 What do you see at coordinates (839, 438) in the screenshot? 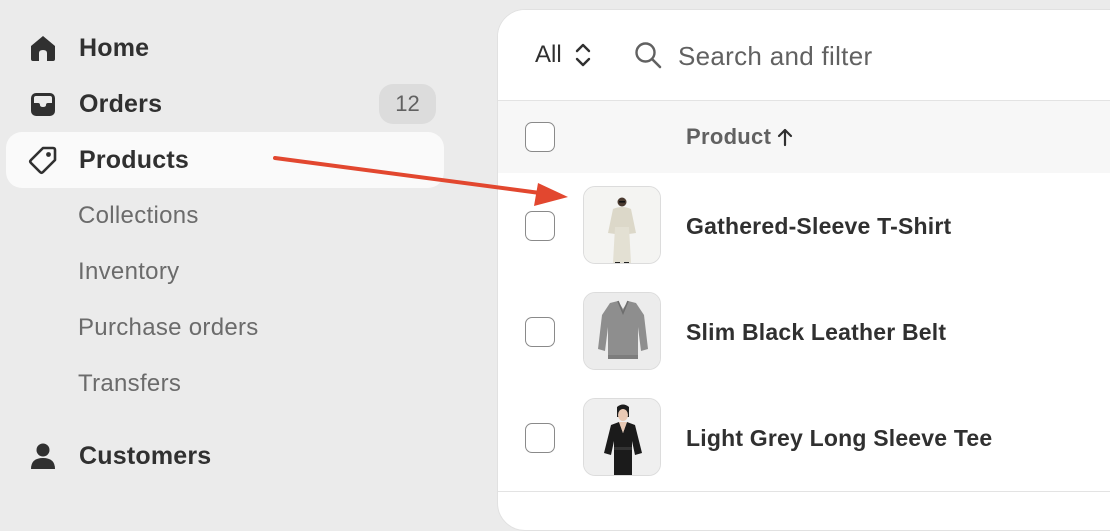
I see `product-title: Light Grey Long Sleeve Tee` at bounding box center [839, 438].